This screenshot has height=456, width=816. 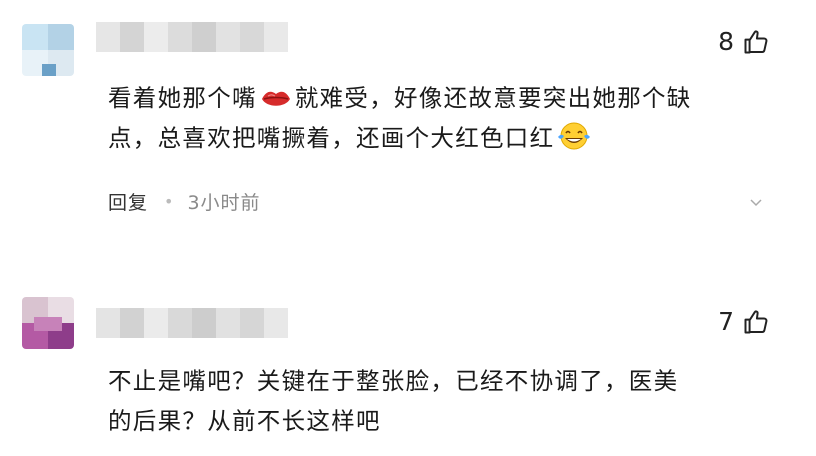 What do you see at coordinates (756, 202) in the screenshot?
I see `more-options-icon` at bounding box center [756, 202].